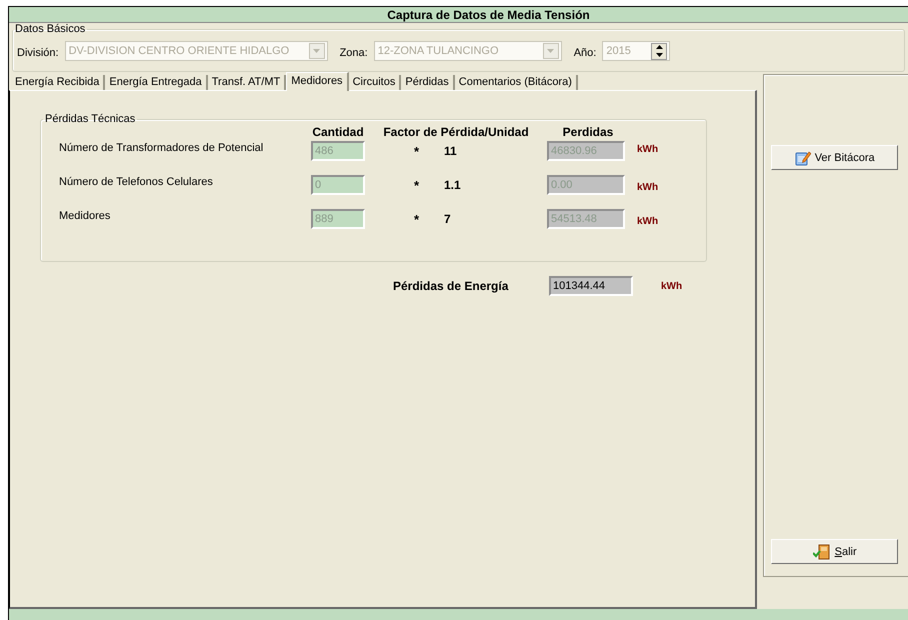 Image resolution: width=908 pixels, height=620 pixels. I want to click on window-title: Captura de Datos de Media Tensión, so click(488, 15).